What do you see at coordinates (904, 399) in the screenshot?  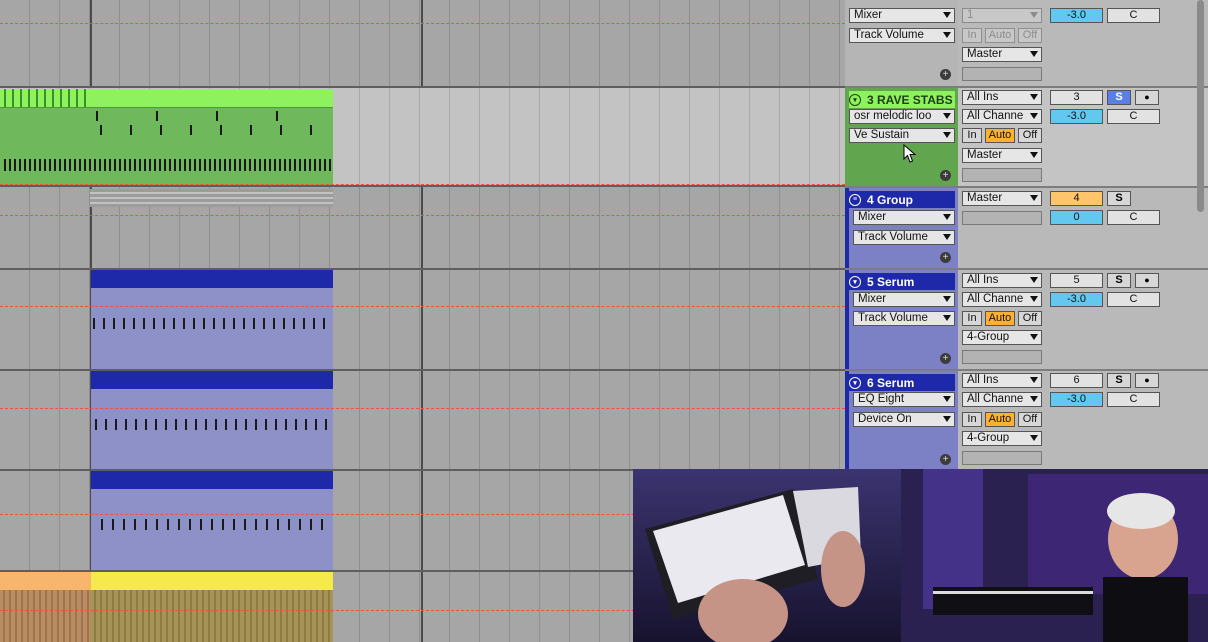 I see `device-chooser: EQ Eight` at bounding box center [904, 399].